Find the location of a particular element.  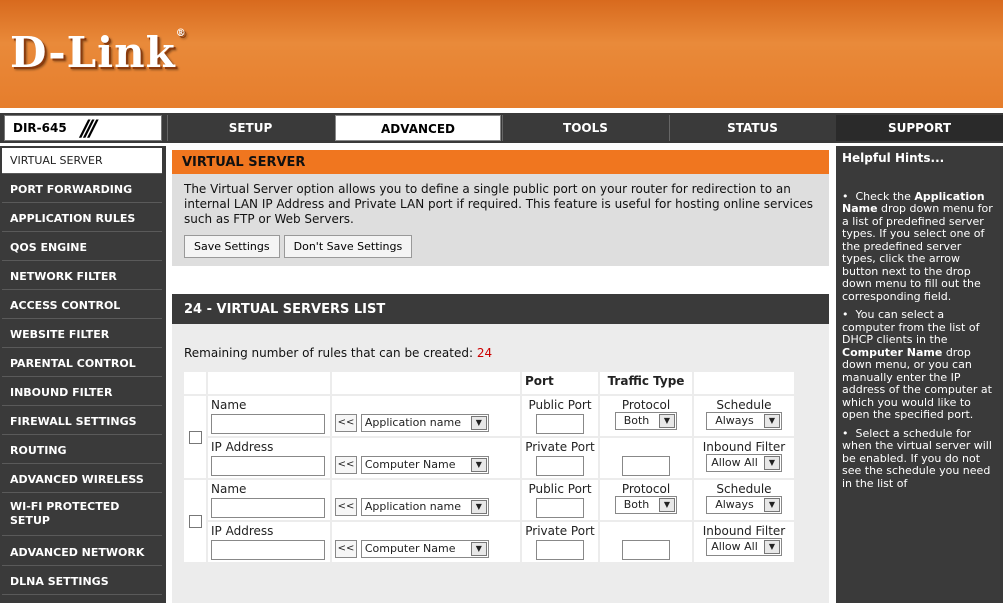

sidebar-item-website-filter: WEBSITE FILTER is located at coordinates (82, 335).